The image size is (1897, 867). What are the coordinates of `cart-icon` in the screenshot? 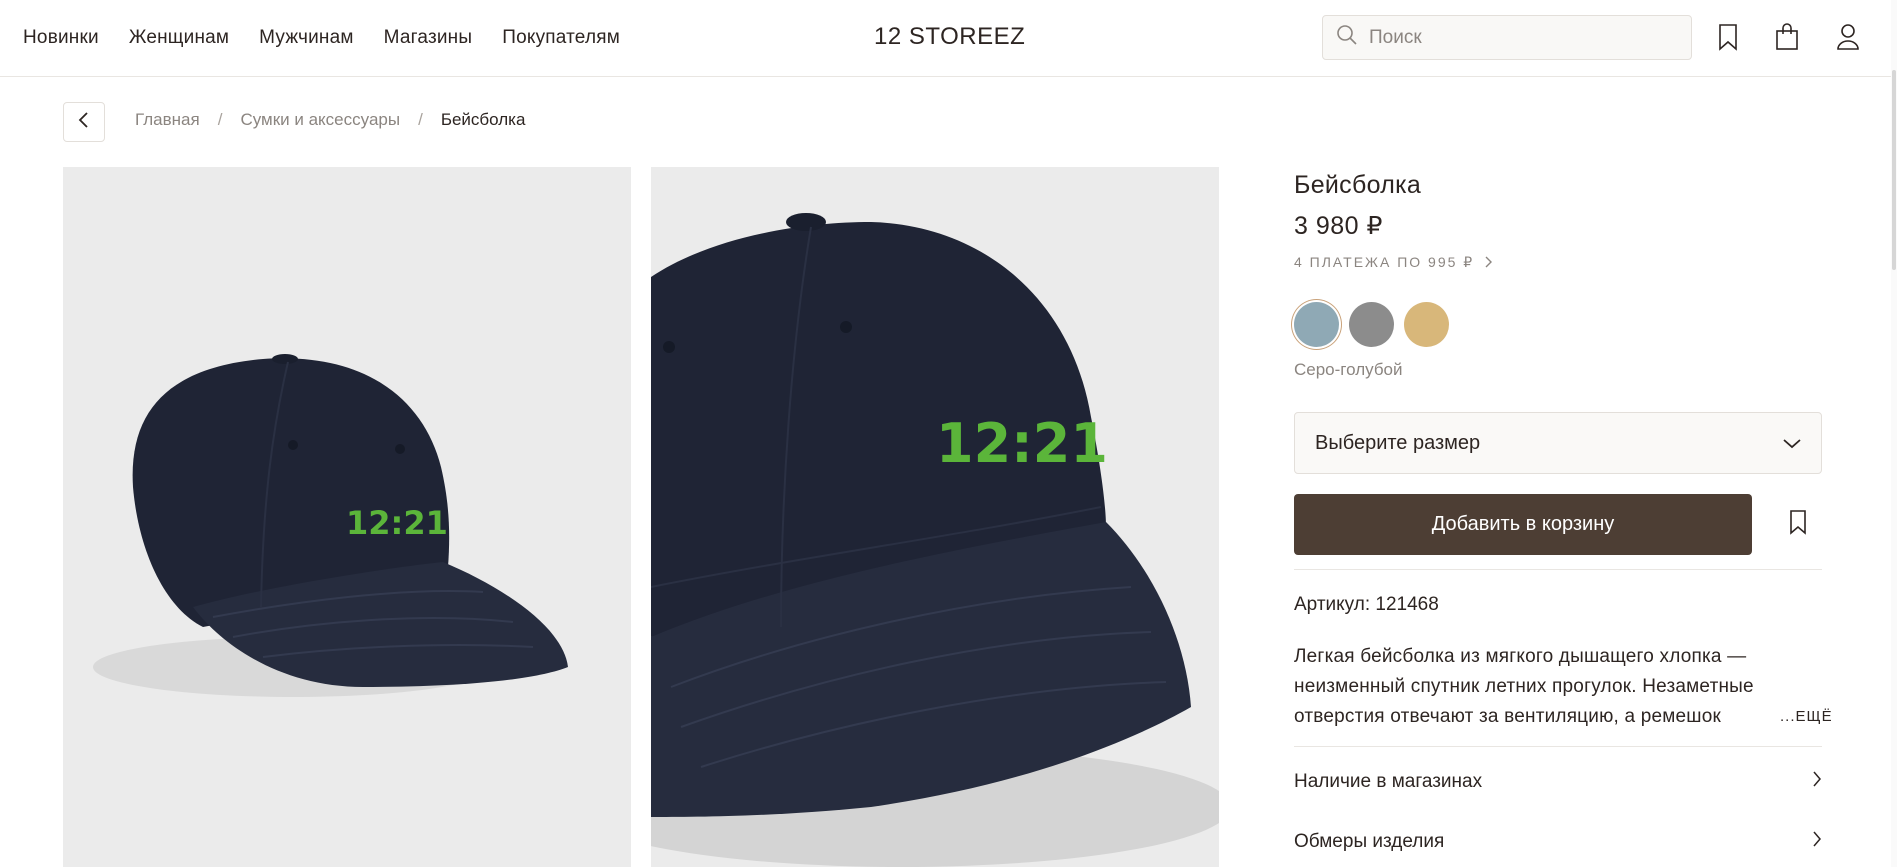 It's located at (1787, 37).